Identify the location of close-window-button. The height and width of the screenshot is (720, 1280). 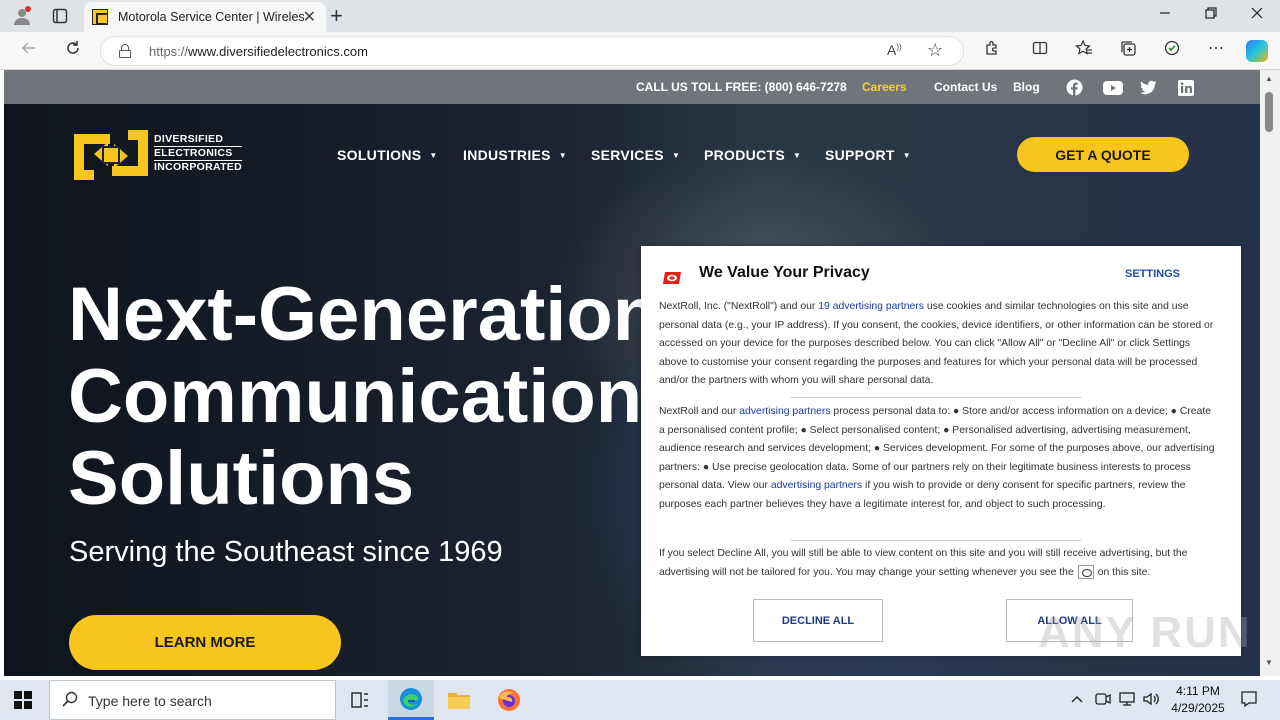
(1257, 15).